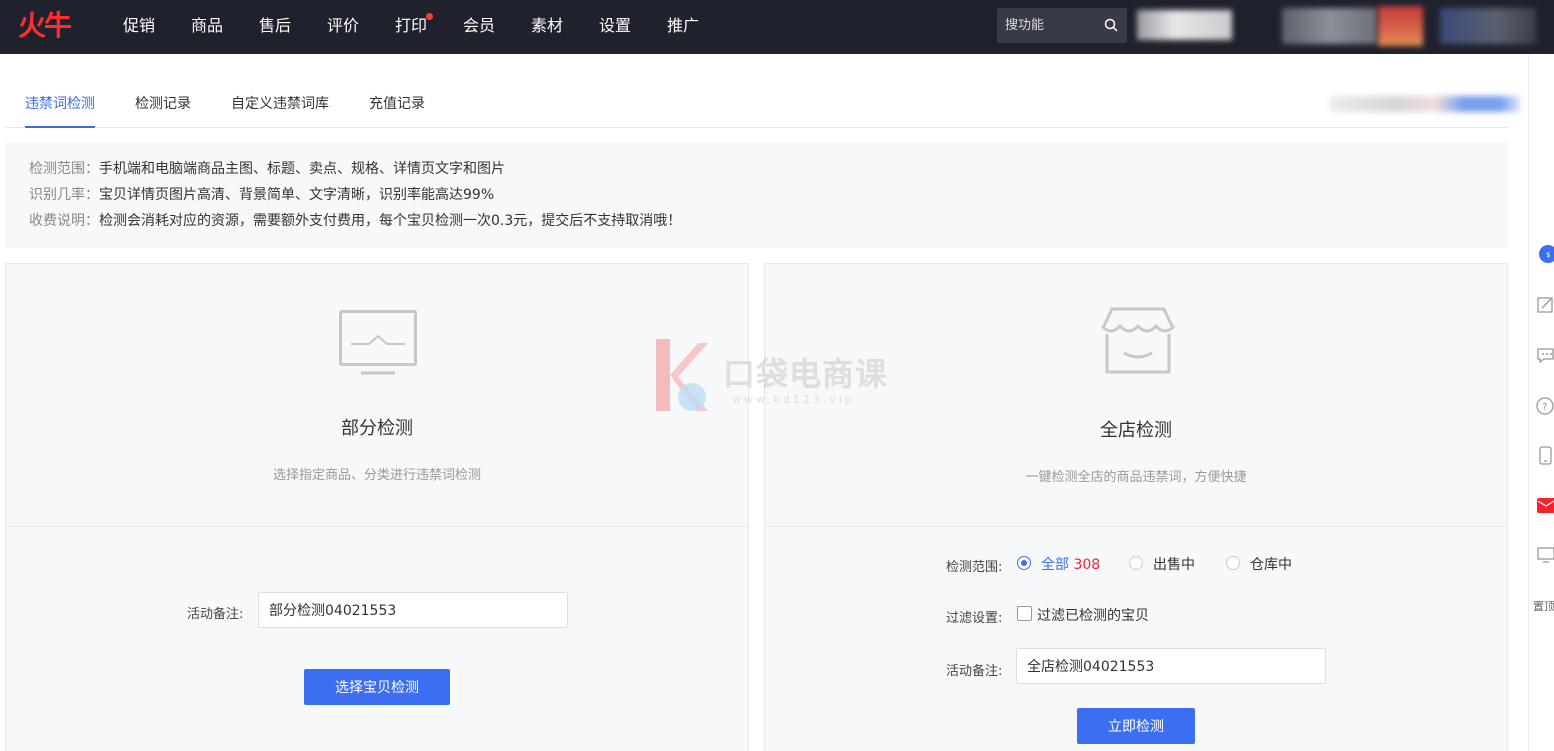 Image resolution: width=1554 pixels, height=751 pixels. I want to click on brand-logo: 火牛, so click(45, 26).